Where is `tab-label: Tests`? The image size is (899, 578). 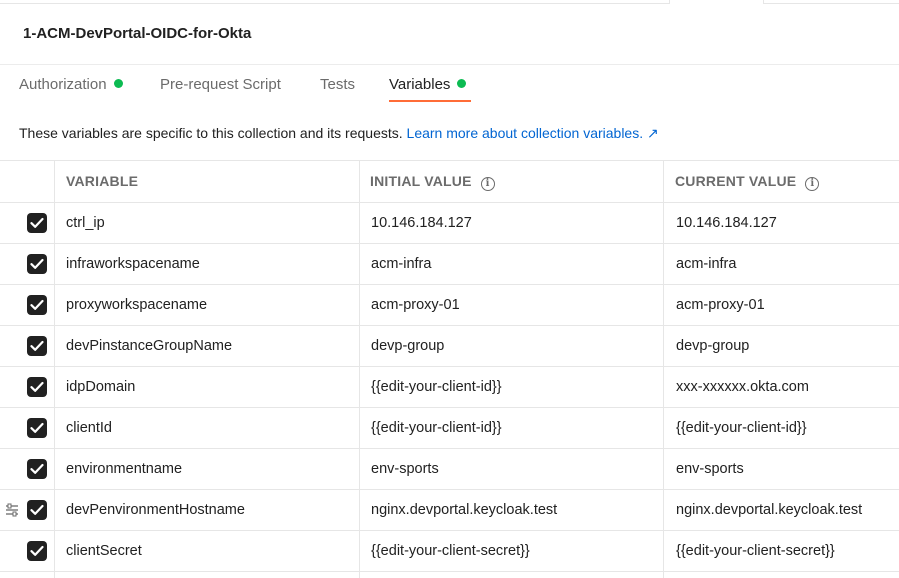 tab-label: Tests is located at coordinates (338, 84).